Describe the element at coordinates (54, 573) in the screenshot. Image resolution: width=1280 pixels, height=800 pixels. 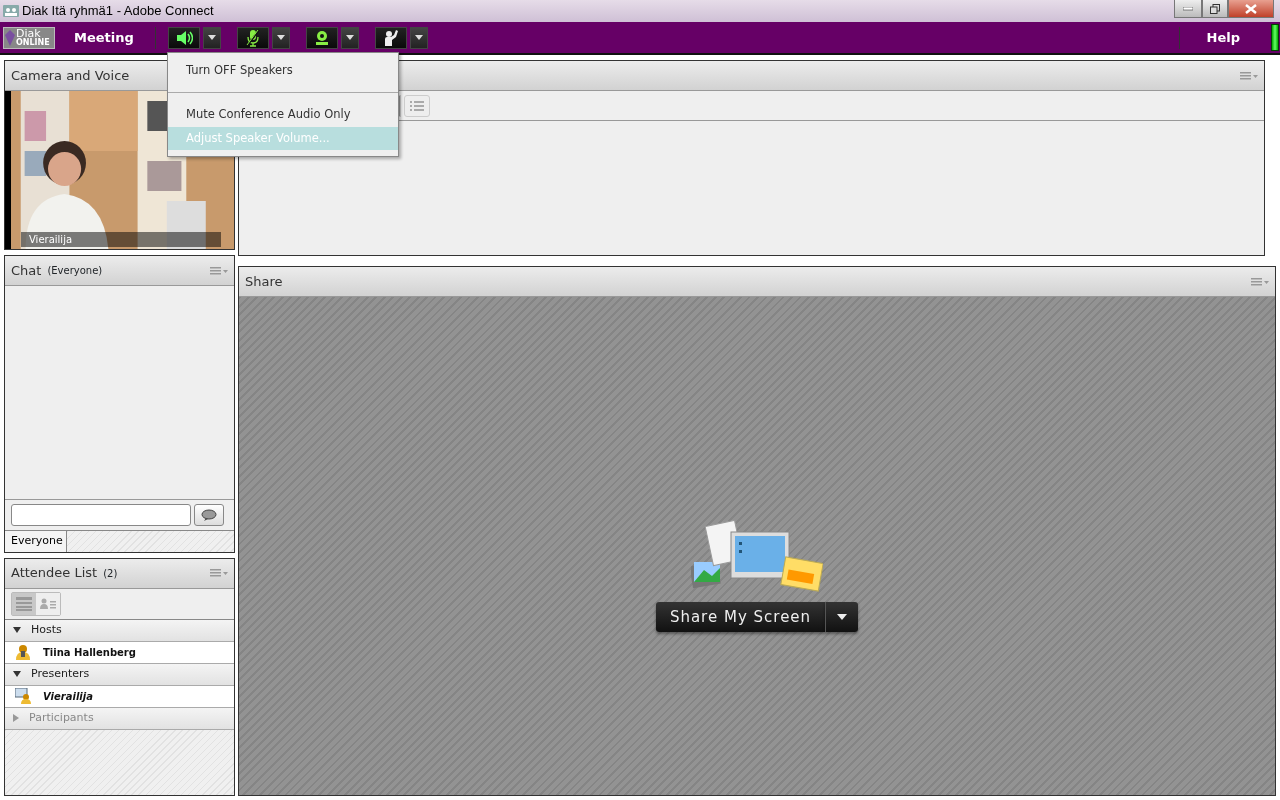
I see `pod-title: Attendee List` at that location.